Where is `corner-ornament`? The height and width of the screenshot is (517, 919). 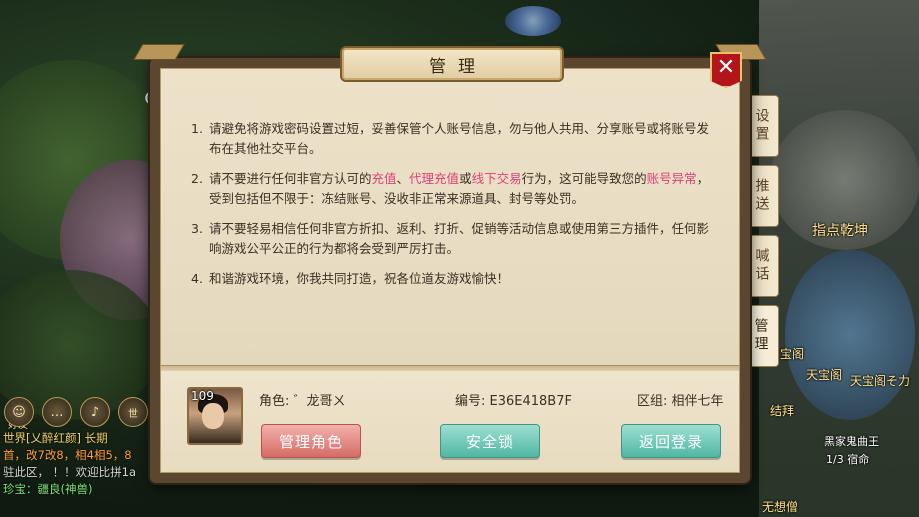 corner-ornament is located at coordinates (159, 52).